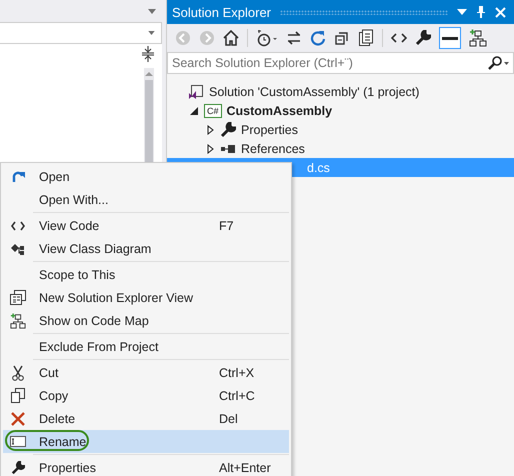 The image size is (514, 476). What do you see at coordinates (340, 129) in the screenshot?
I see `tree-item: Properties` at bounding box center [340, 129].